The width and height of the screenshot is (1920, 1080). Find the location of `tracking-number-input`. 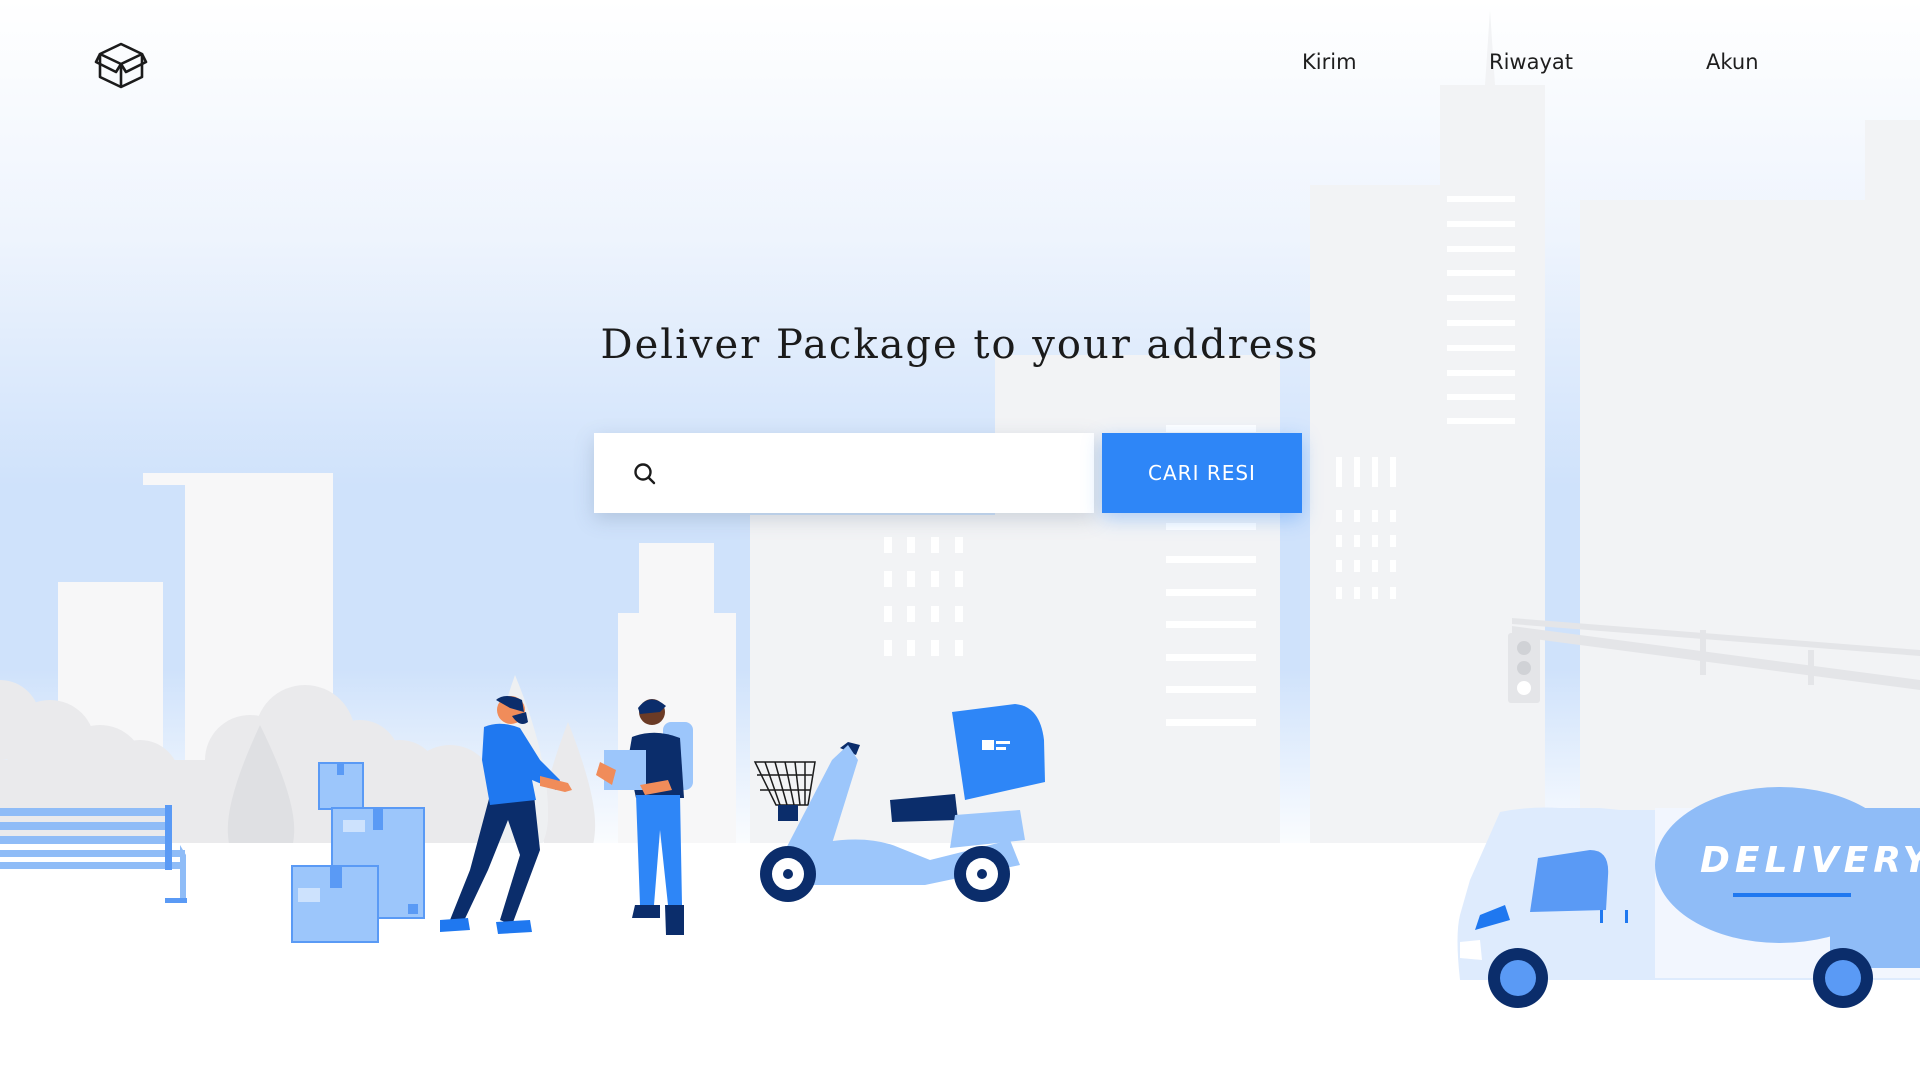

tracking-number-input is located at coordinates (878, 474).